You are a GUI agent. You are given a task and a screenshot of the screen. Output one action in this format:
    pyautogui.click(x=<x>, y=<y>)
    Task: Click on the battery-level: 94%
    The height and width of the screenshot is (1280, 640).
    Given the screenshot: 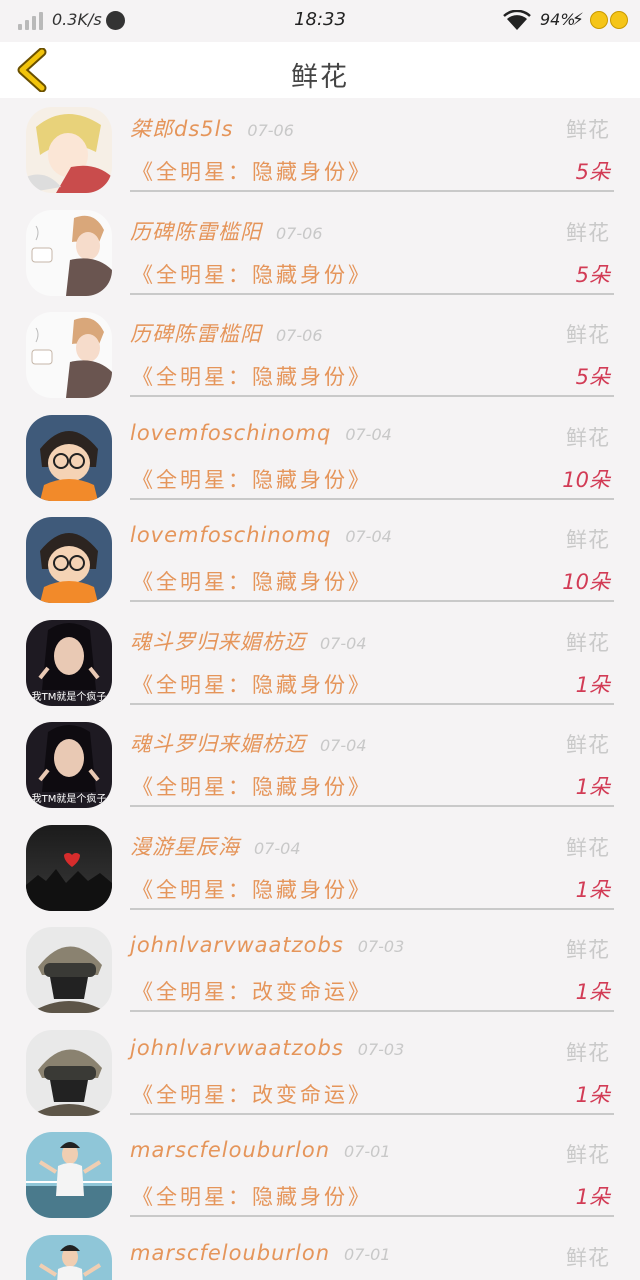 What is the action you would take?
    pyautogui.click(x=558, y=19)
    